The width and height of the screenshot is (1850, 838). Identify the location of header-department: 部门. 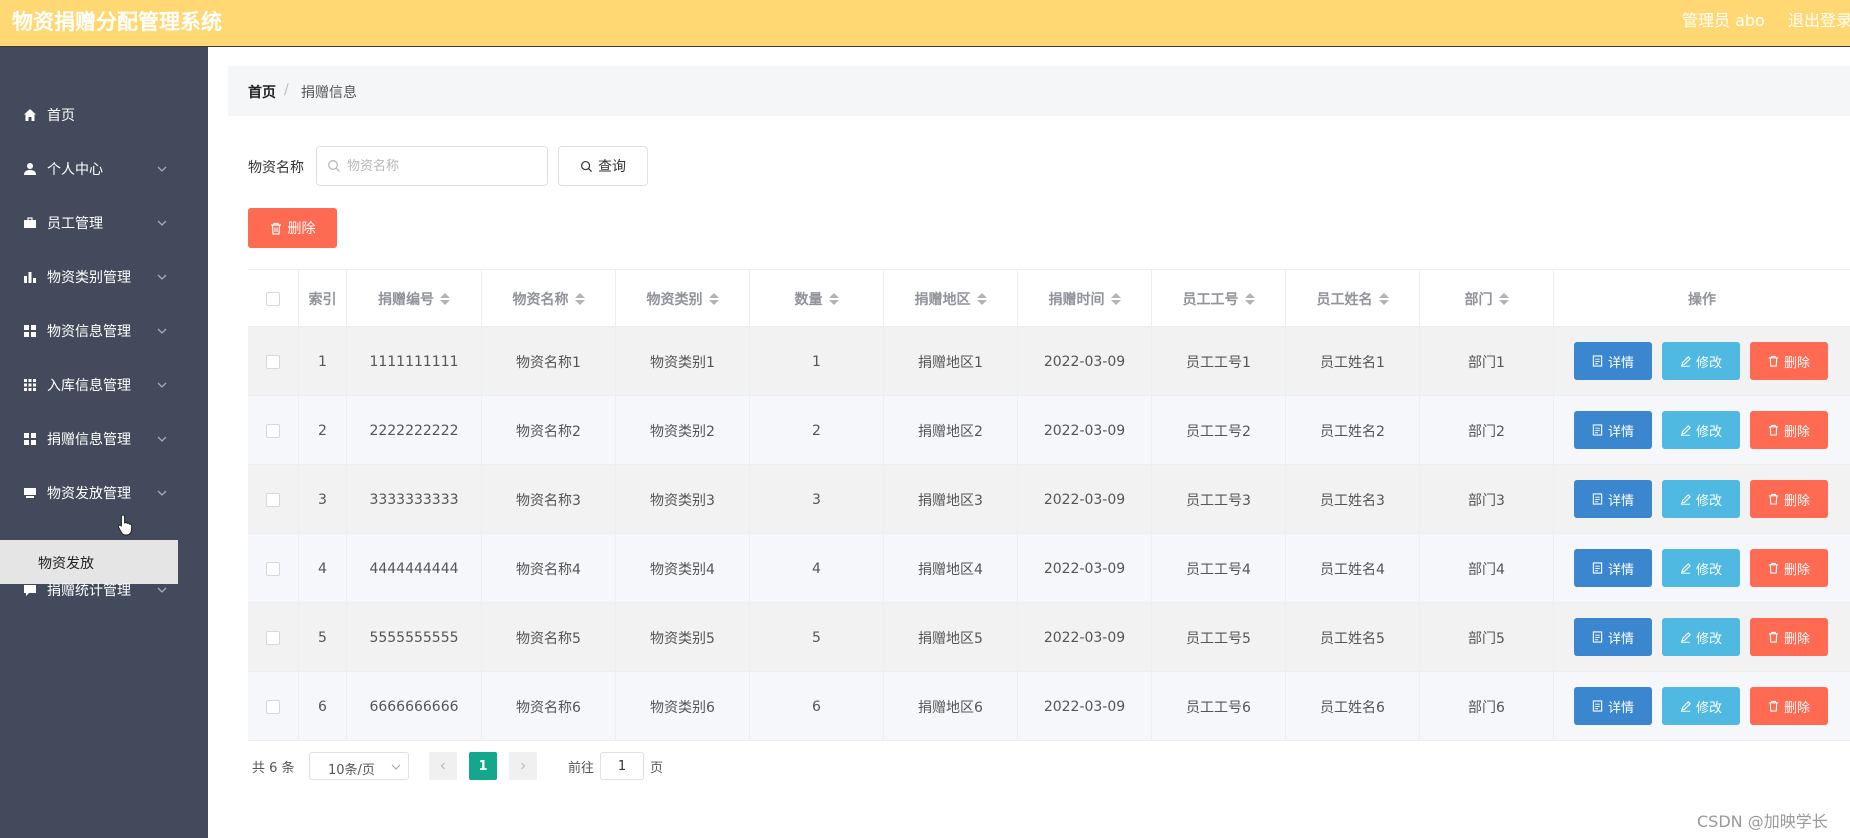
(1487, 298).